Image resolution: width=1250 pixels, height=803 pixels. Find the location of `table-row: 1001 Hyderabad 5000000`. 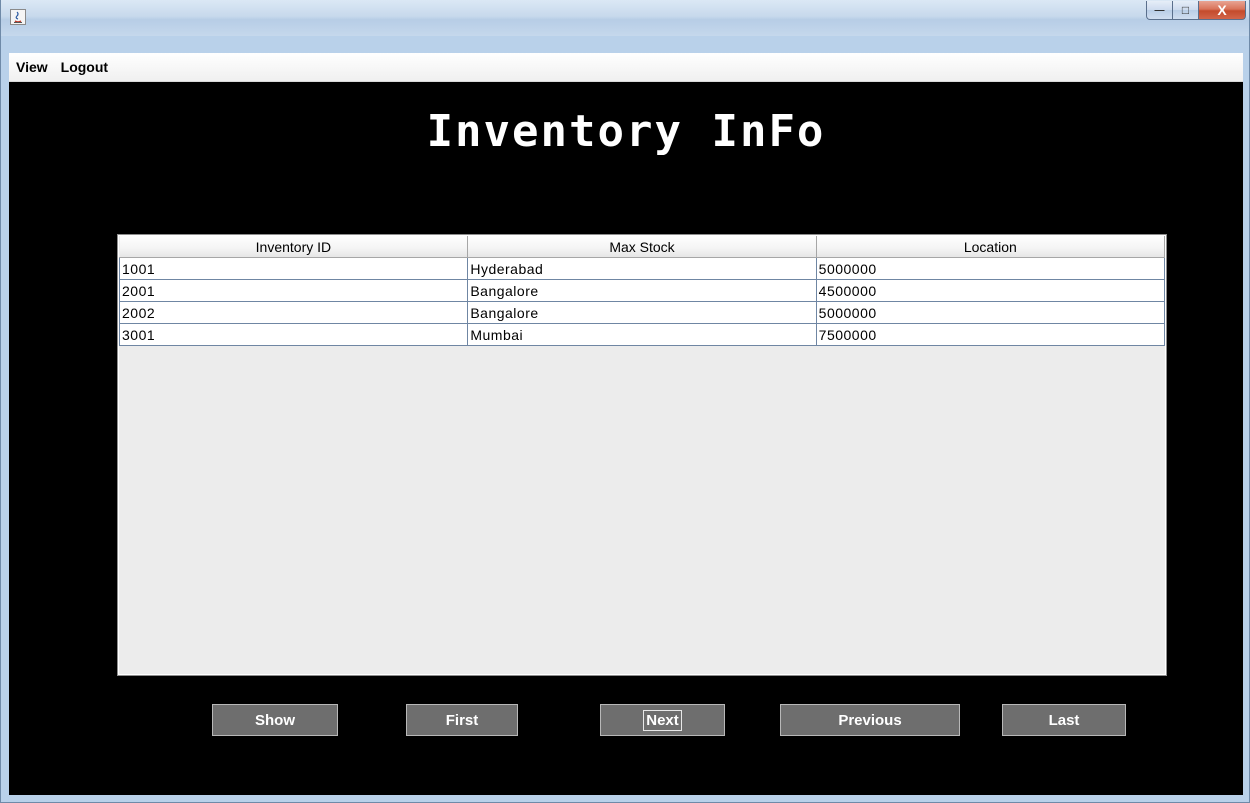

table-row: 1001 Hyderabad 5000000 is located at coordinates (642, 268).